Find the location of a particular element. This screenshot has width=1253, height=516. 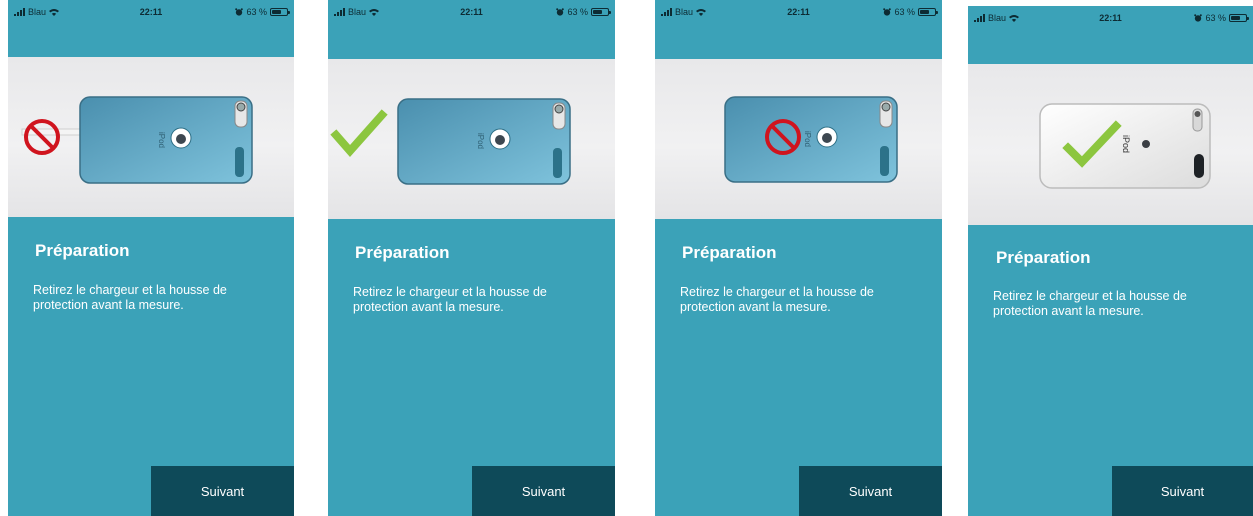

checkmark-icon is located at coordinates (359, 133).